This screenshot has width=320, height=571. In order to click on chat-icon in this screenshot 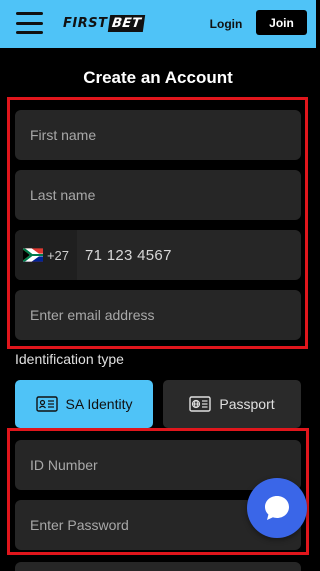, I will do `click(277, 508)`.